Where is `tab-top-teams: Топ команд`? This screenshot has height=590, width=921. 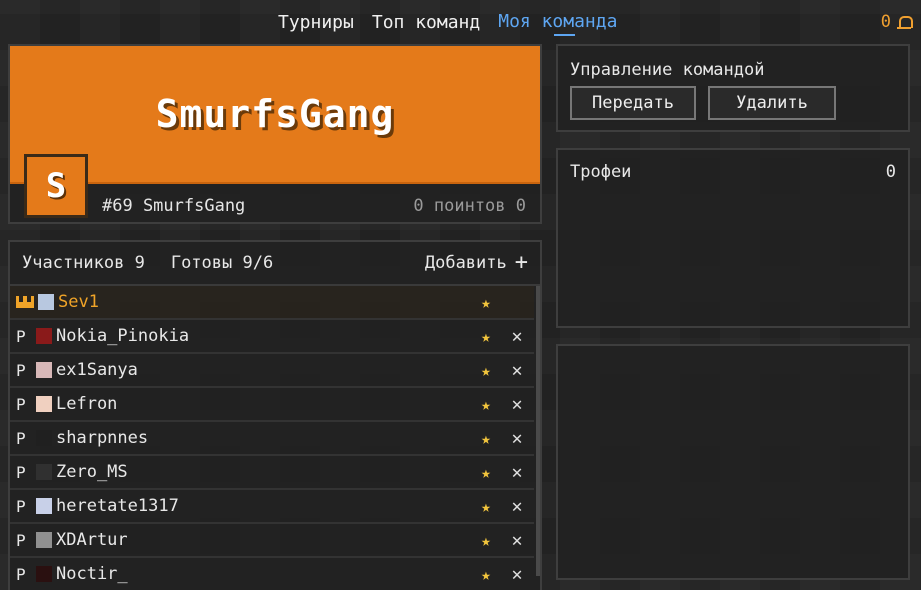 tab-top-teams: Топ команд is located at coordinates (426, 22).